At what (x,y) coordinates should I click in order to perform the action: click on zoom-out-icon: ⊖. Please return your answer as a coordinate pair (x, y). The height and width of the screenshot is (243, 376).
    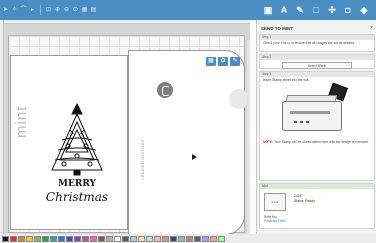
    Looking at the image, I should click on (66, 10).